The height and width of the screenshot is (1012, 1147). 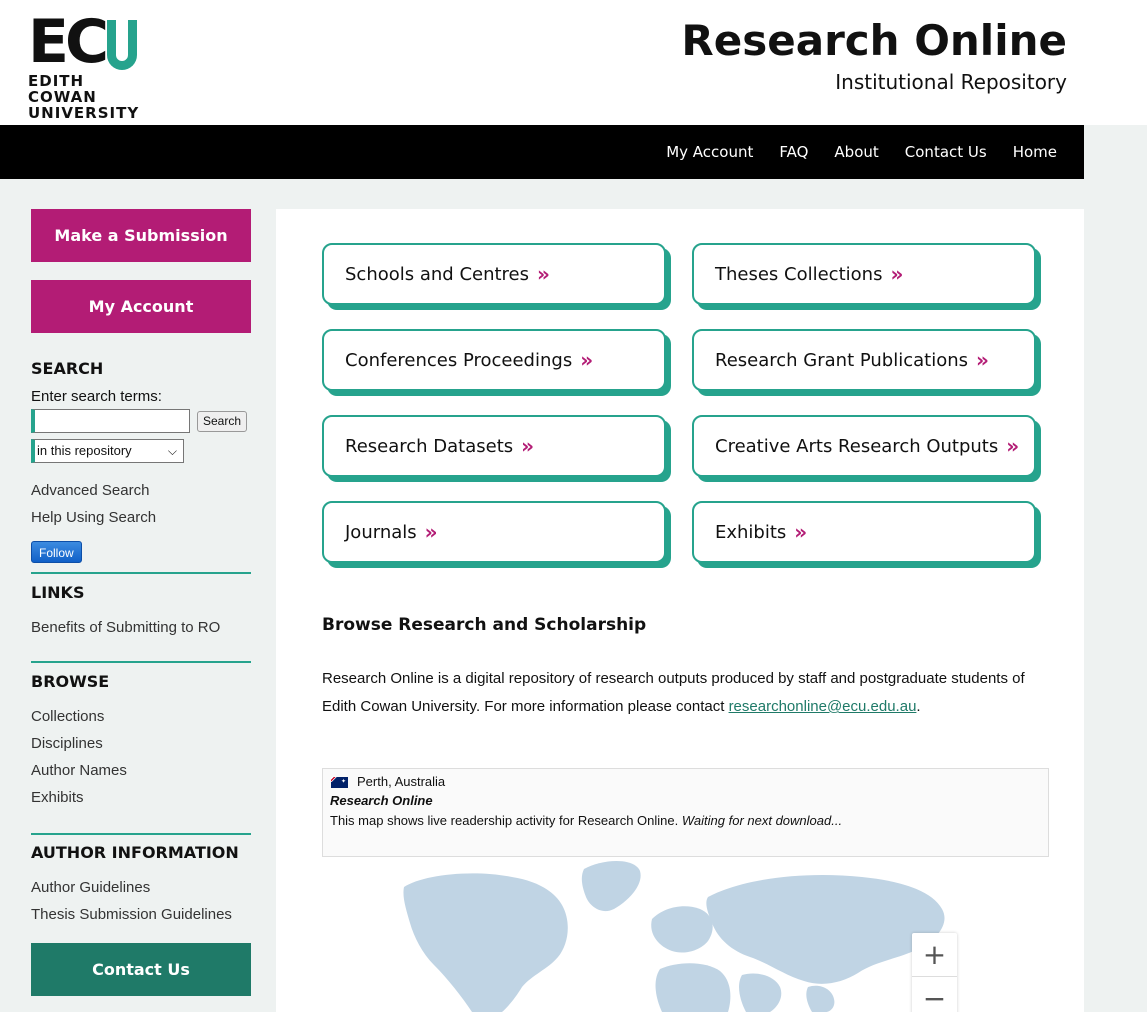 What do you see at coordinates (682, 929) in the screenshot?
I see `continent-europe` at bounding box center [682, 929].